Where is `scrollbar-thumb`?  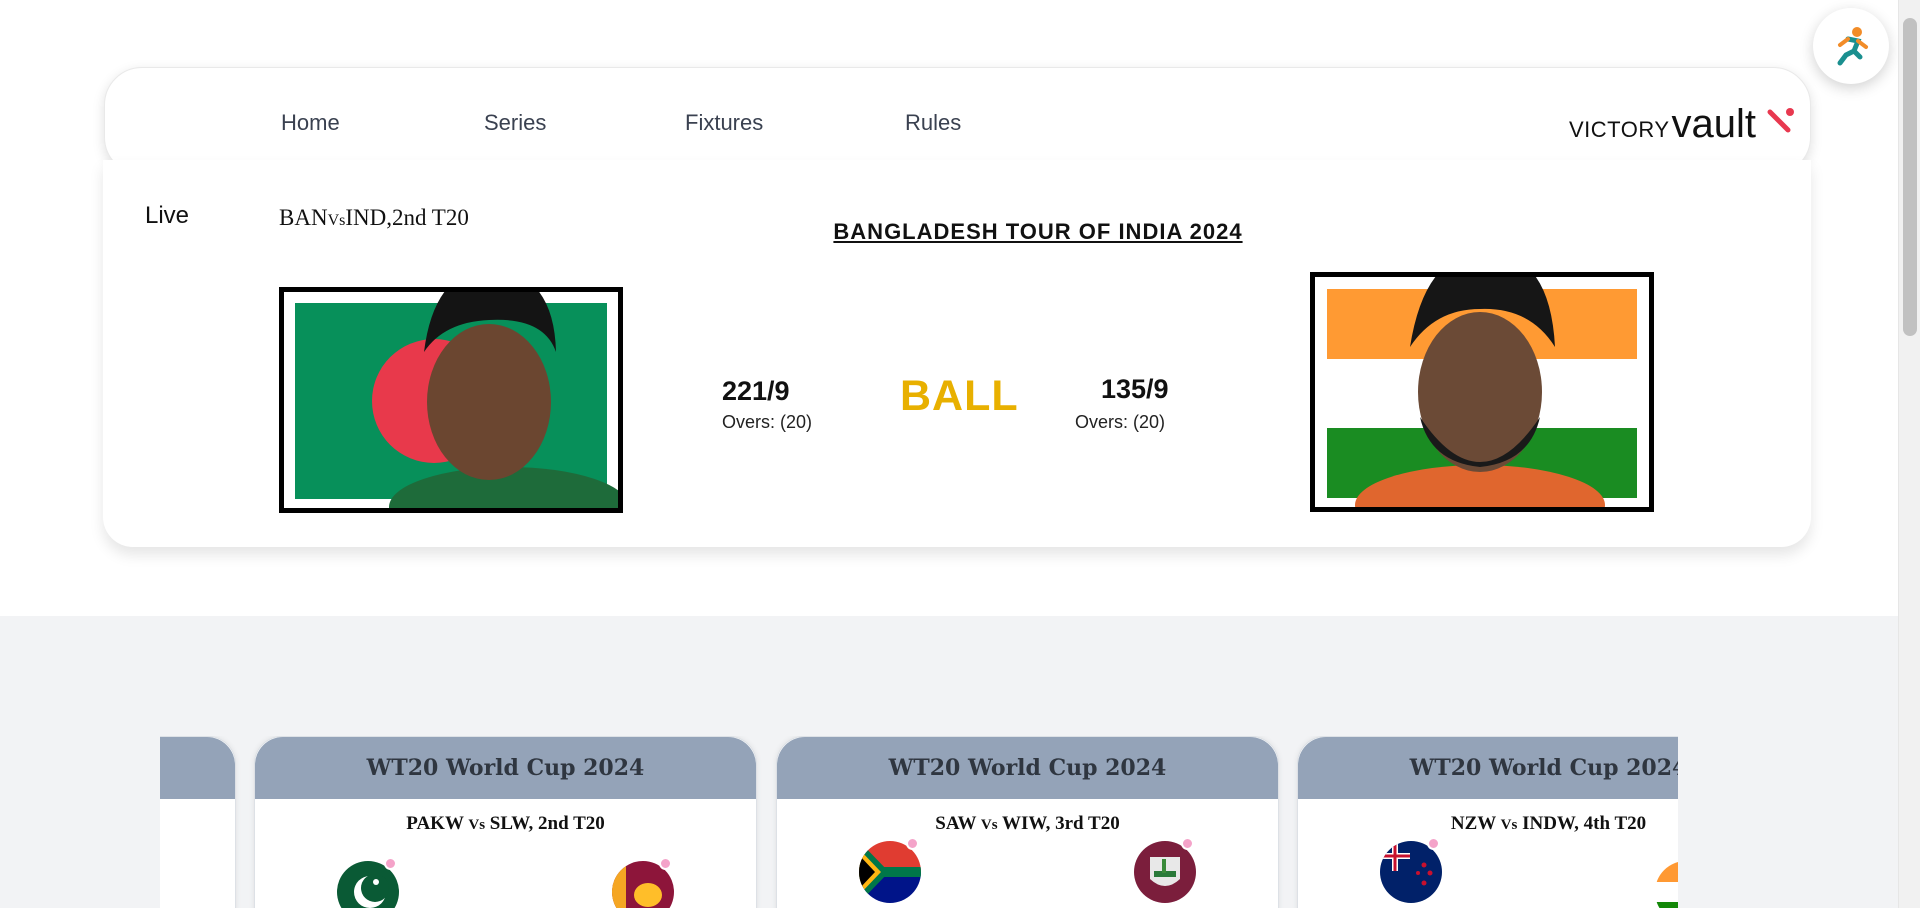 scrollbar-thumb is located at coordinates (1910, 177).